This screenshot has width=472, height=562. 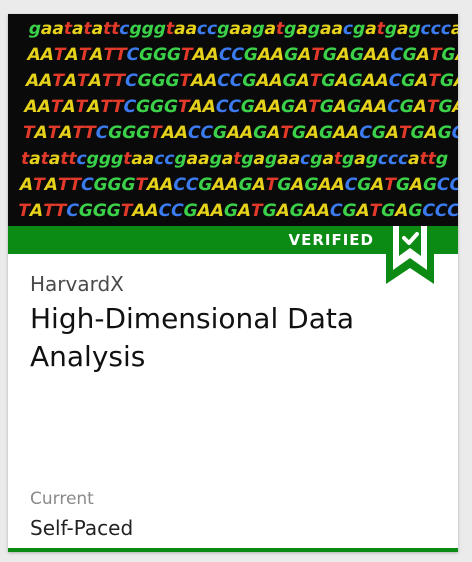 What do you see at coordinates (238, 185) in the screenshot?
I see `dna-line: ATATTCGGGTAACCGAAGATGAGAACGATGAGCCCATTGA` at bounding box center [238, 185].